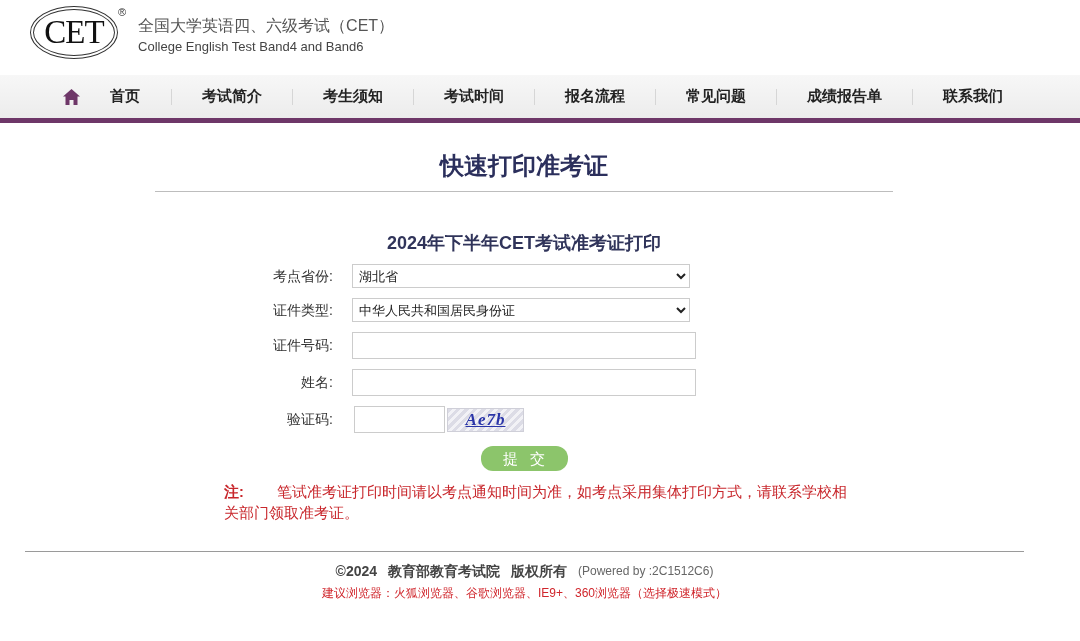  I want to click on nav-link: 首页, so click(125, 96).